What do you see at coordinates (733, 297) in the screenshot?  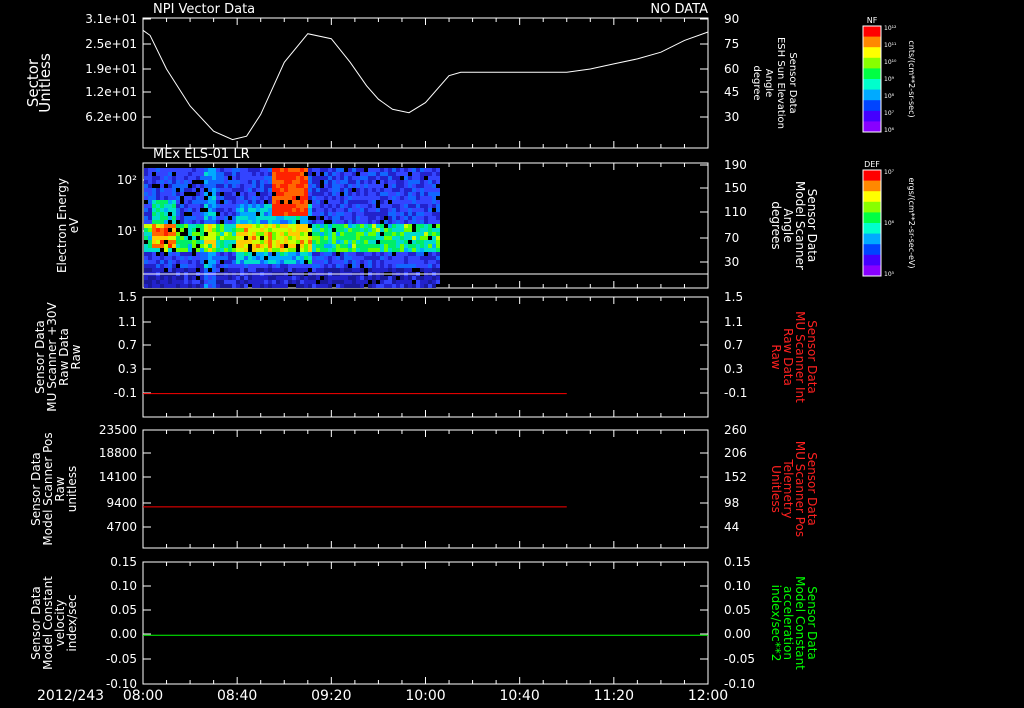 I see `y2-tick-label: 1.5` at bounding box center [733, 297].